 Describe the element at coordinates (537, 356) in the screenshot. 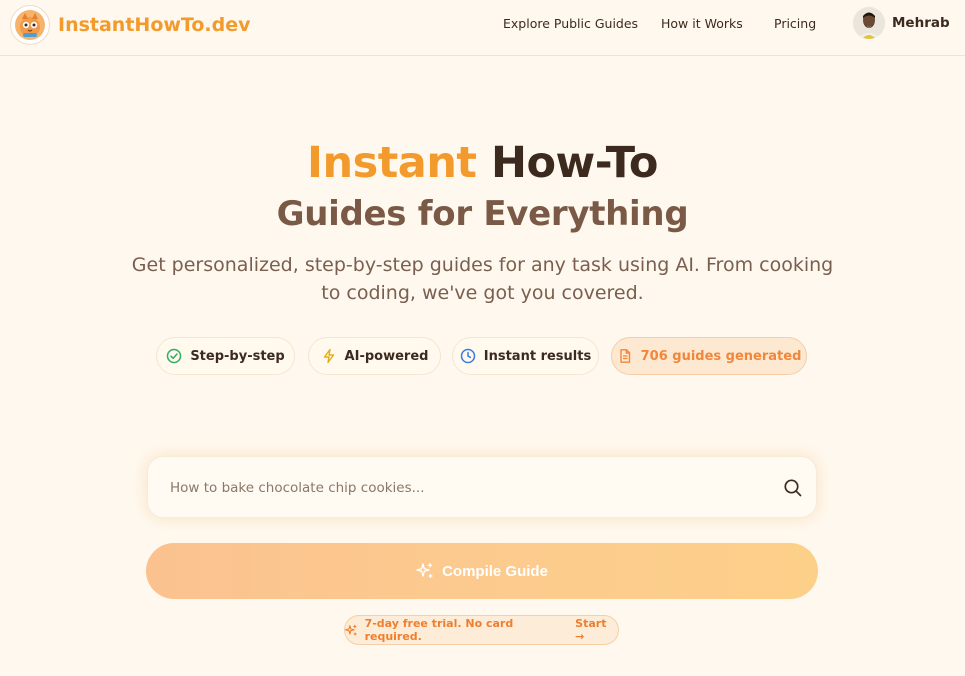

I see `feature-label: Instant results` at that location.